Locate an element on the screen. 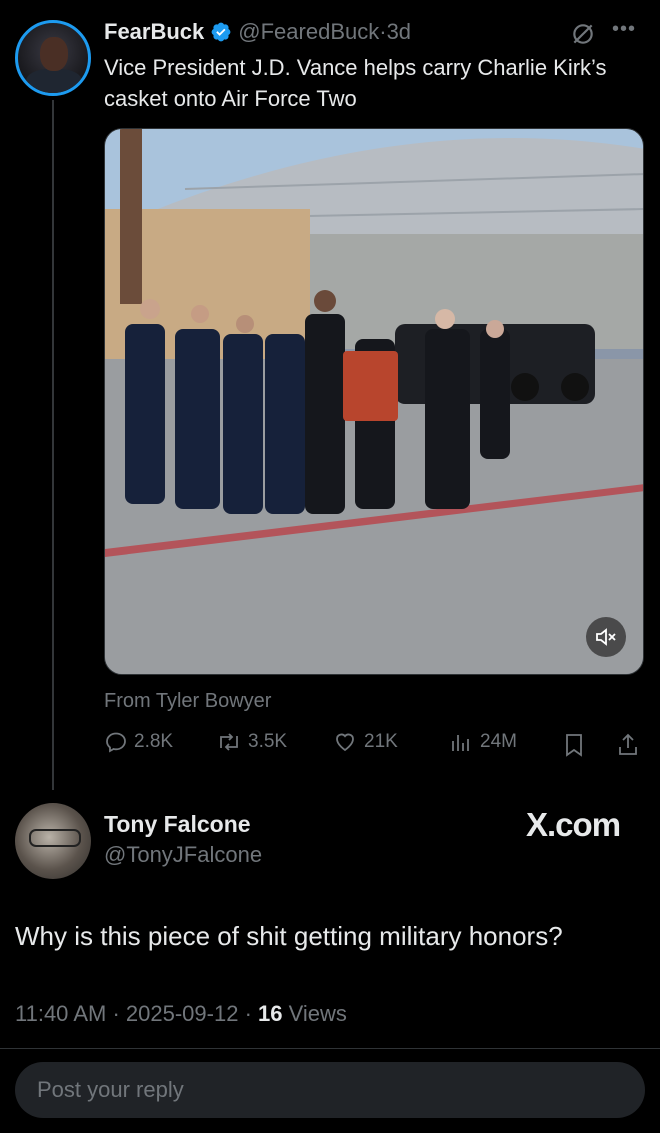  reply-icon is located at coordinates (116, 742).